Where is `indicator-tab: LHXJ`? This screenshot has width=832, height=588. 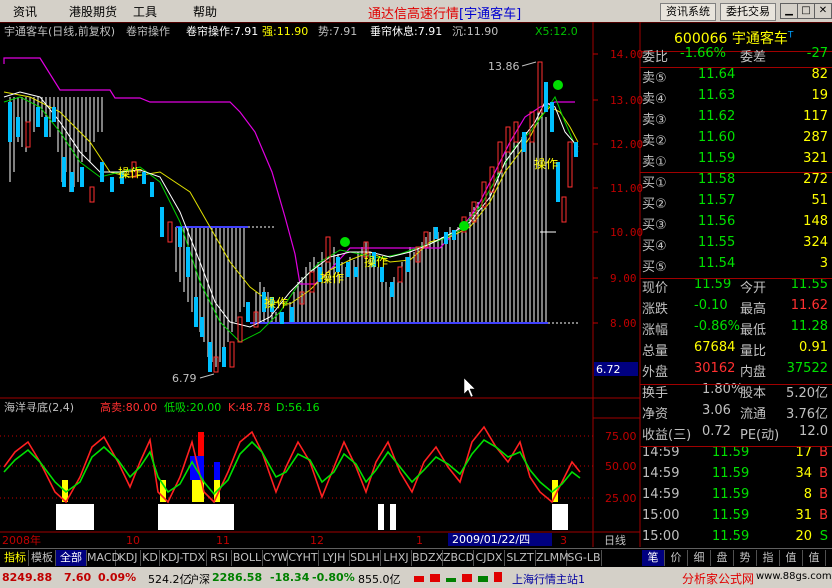 indicator-tab: LHXJ is located at coordinates (396, 558).